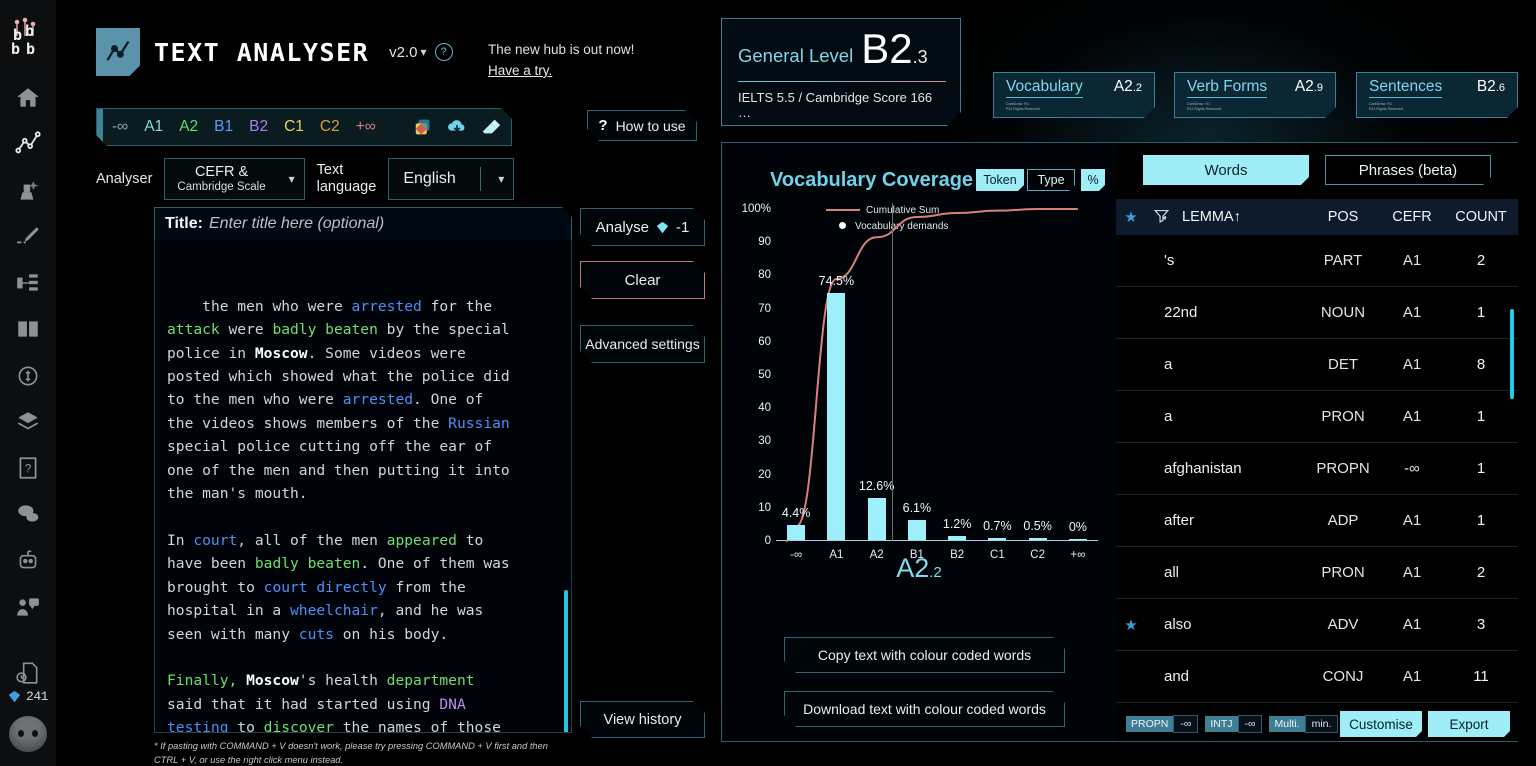 This screenshot has height=766, width=1536. What do you see at coordinates (520, 70) in the screenshot?
I see `hub-try-link: Have a try.` at bounding box center [520, 70].